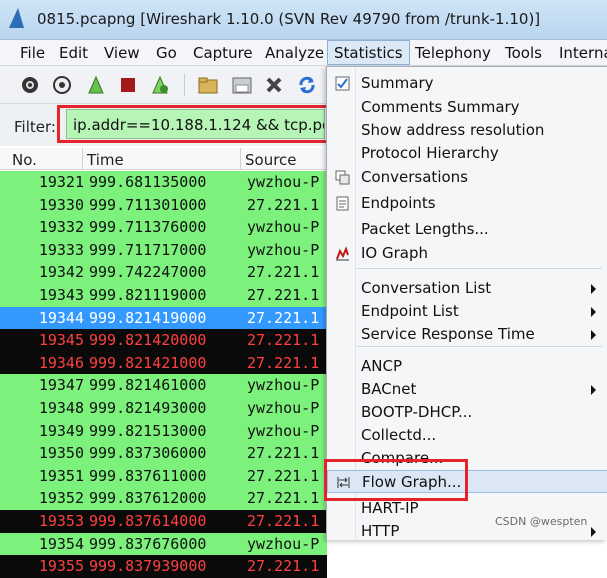  What do you see at coordinates (122, 53) in the screenshot?
I see `menu-view: View` at bounding box center [122, 53].